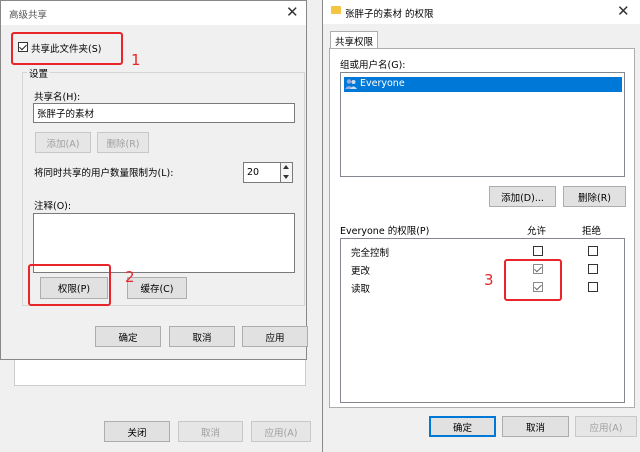 The width and height of the screenshot is (640, 452). What do you see at coordinates (594, 196) in the screenshot?
I see `remove-user-button: 删除(R)` at bounding box center [594, 196].